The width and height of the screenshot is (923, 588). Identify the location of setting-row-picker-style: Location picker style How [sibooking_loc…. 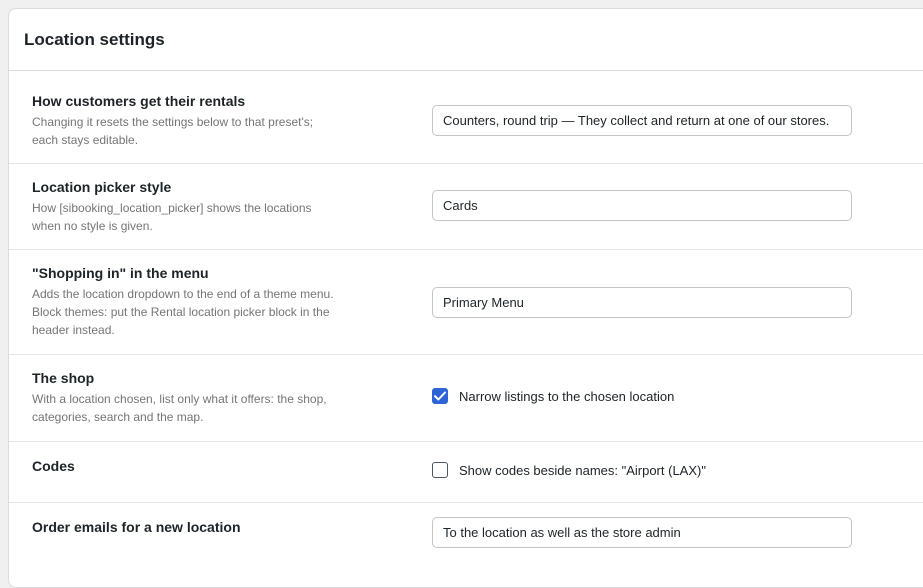
(466, 207).